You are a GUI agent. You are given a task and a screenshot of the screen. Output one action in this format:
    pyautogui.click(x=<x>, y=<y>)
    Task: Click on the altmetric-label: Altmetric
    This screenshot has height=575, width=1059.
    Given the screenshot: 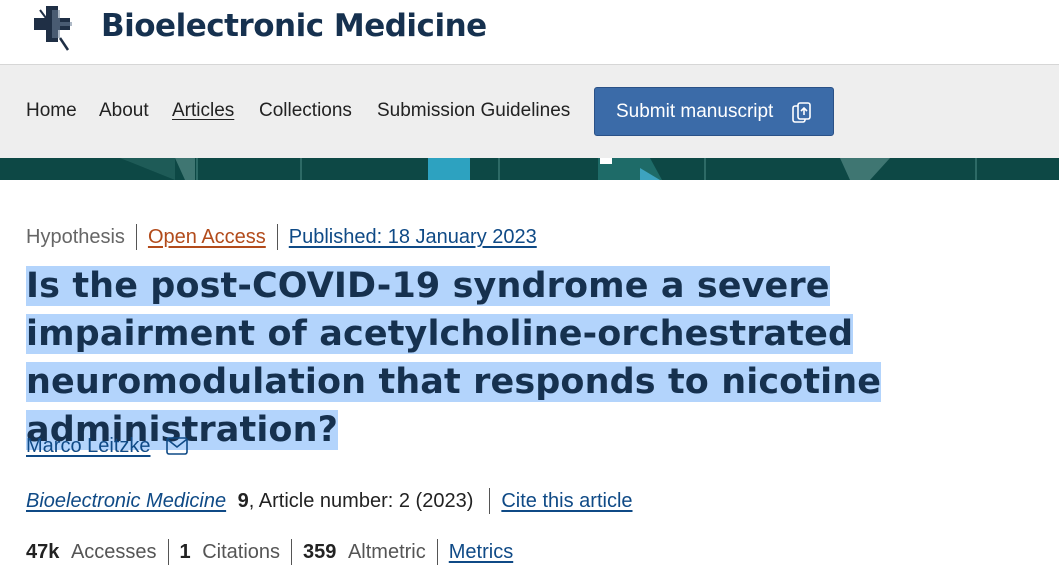 What is the action you would take?
    pyautogui.click(x=386, y=552)
    